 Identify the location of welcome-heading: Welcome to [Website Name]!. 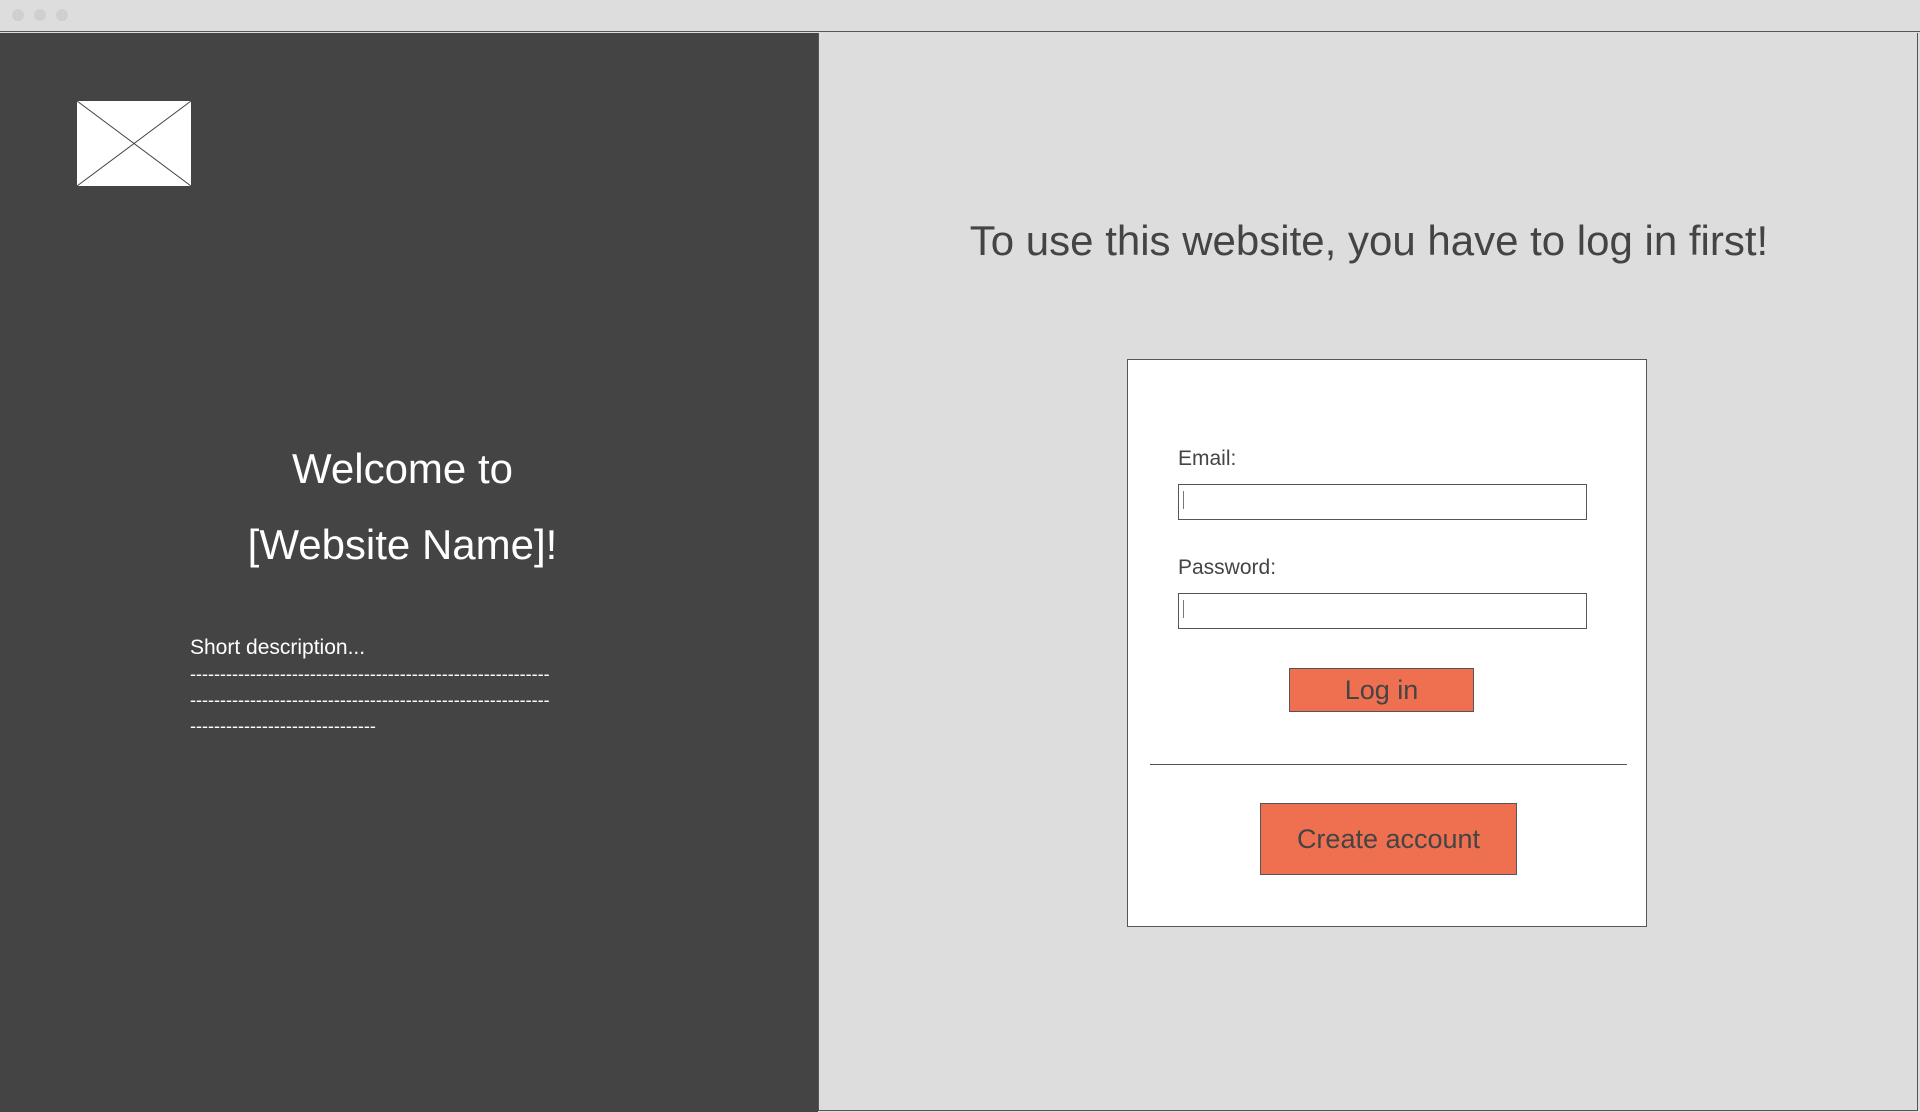
(402, 507).